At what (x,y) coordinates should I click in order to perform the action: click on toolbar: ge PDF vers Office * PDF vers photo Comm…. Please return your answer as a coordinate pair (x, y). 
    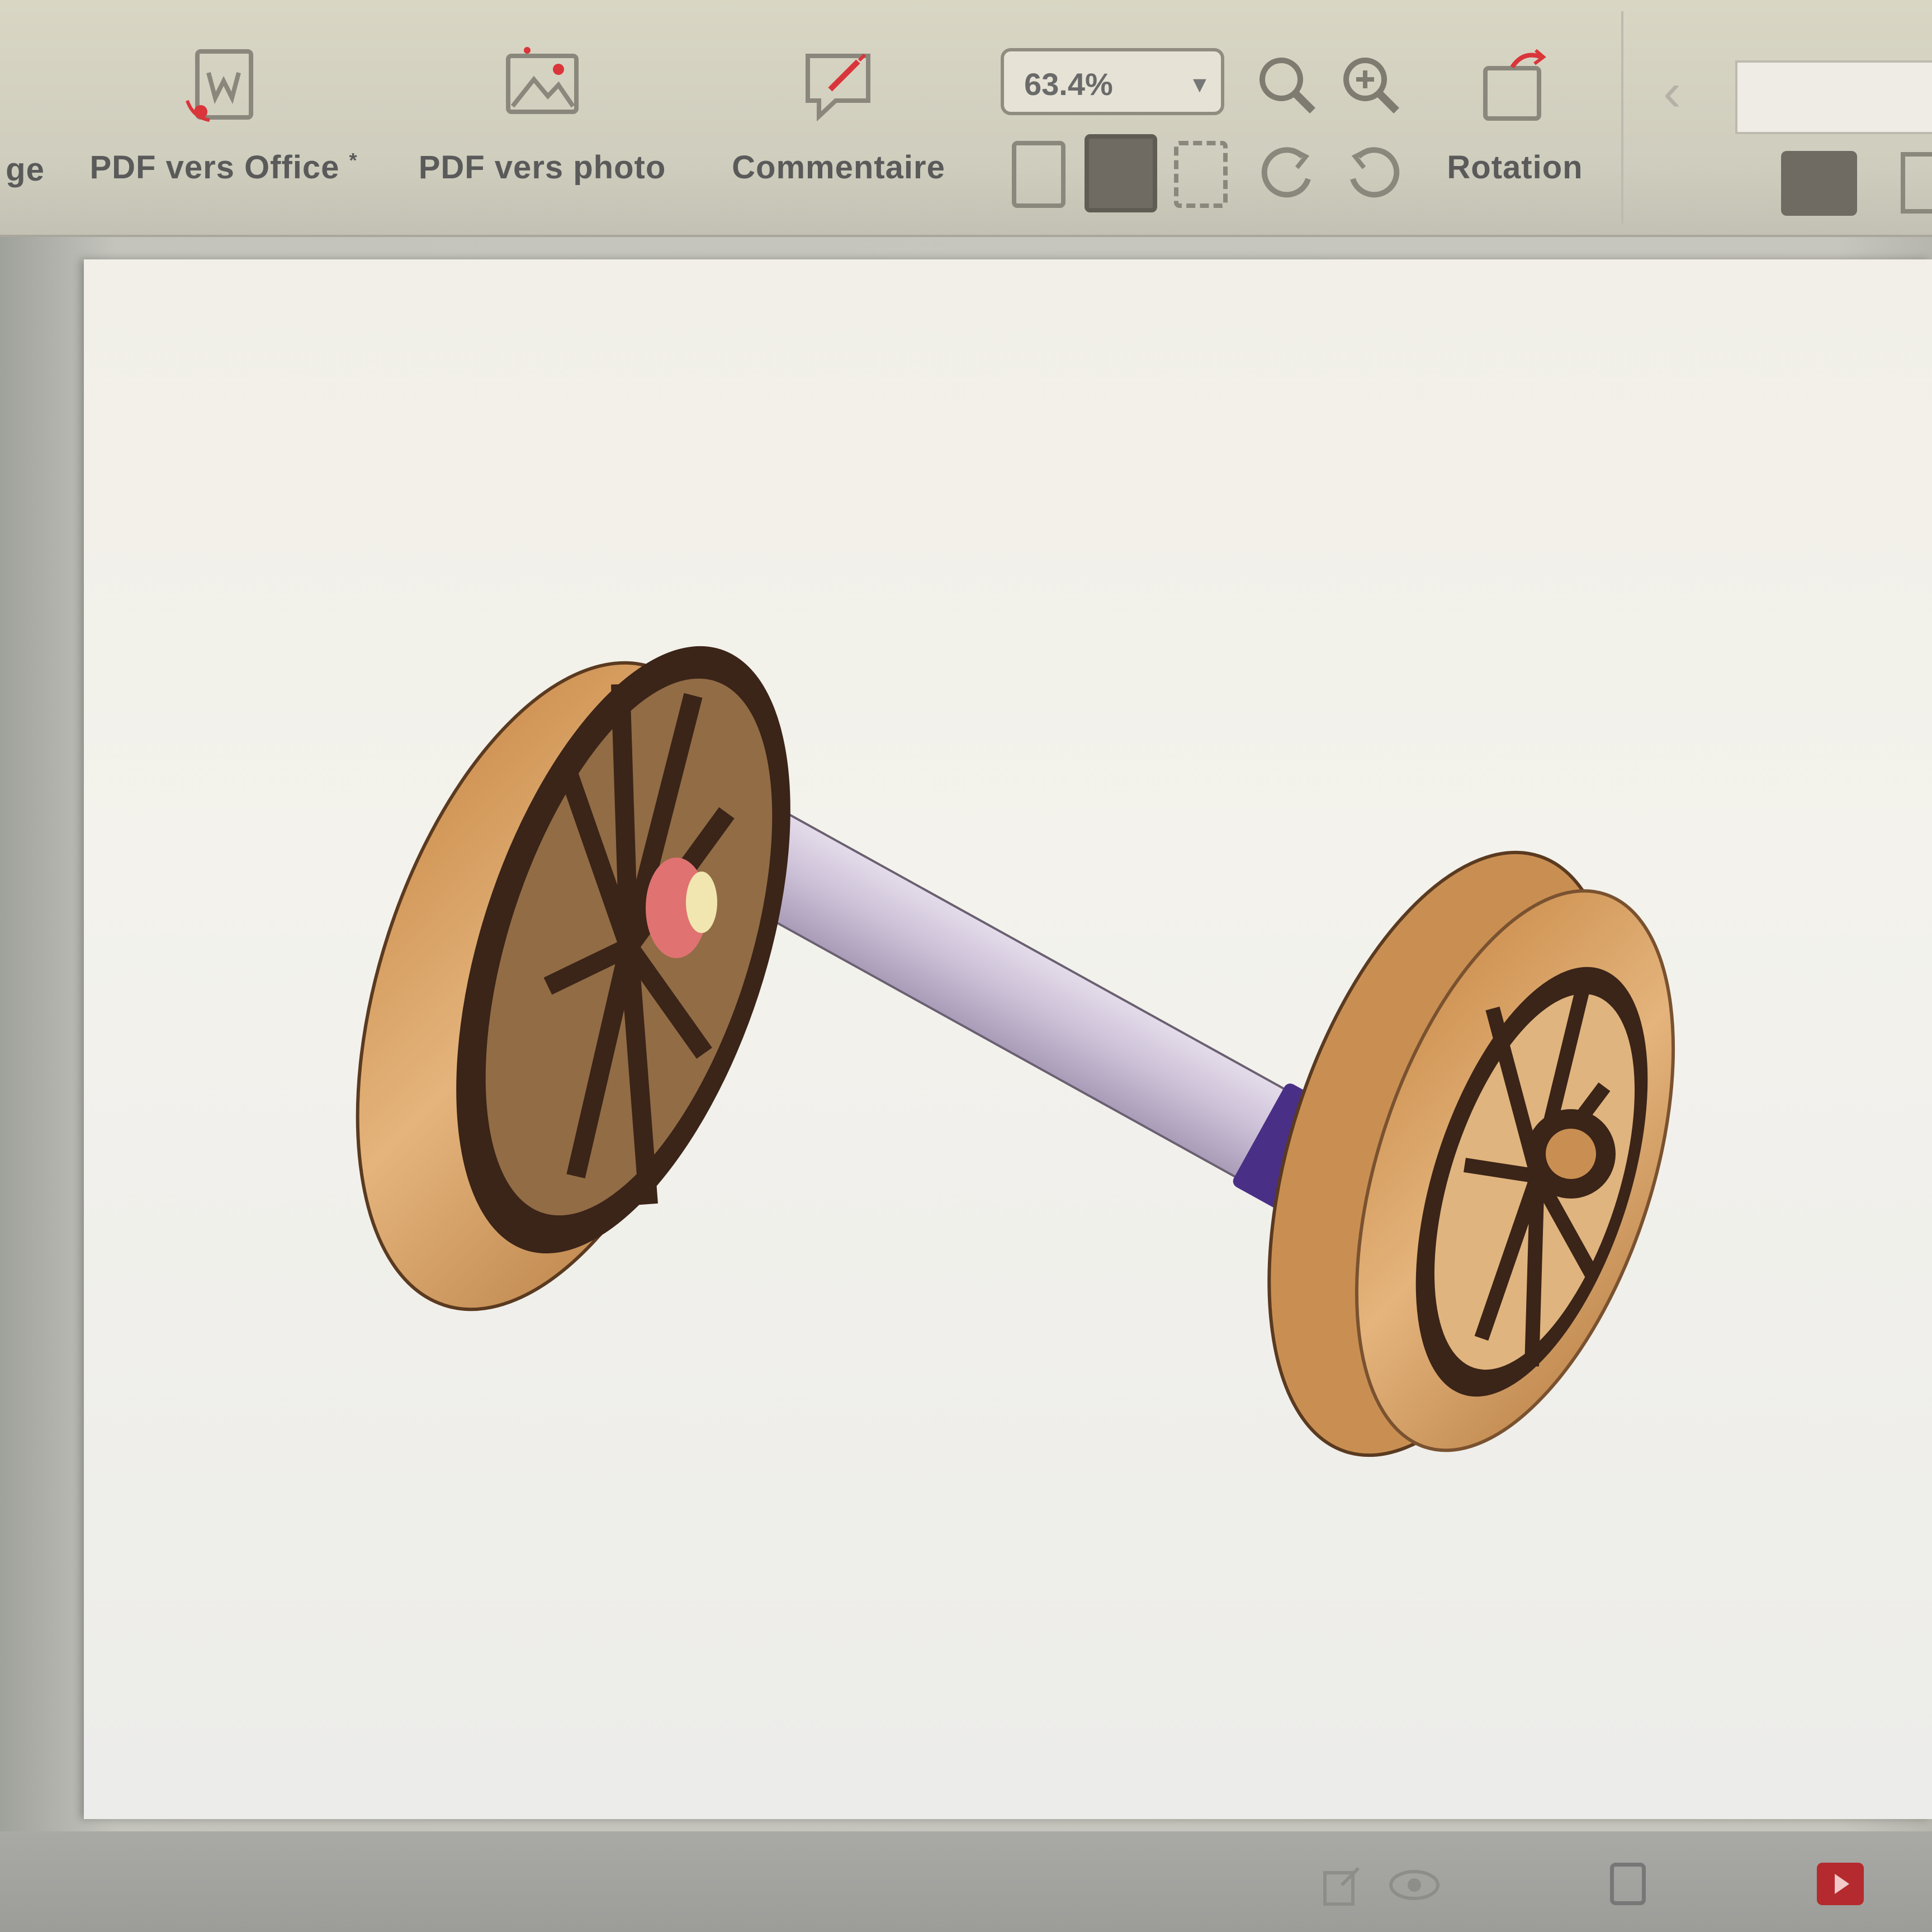
    Looking at the image, I should click on (966, 118).